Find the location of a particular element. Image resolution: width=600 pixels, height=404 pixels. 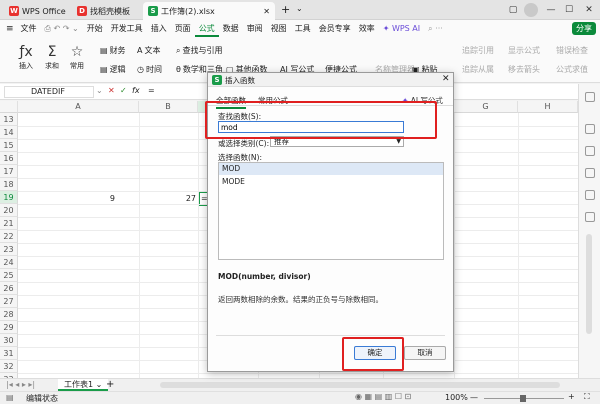

time-button: ◷ 时间 is located at coordinates (149, 69).